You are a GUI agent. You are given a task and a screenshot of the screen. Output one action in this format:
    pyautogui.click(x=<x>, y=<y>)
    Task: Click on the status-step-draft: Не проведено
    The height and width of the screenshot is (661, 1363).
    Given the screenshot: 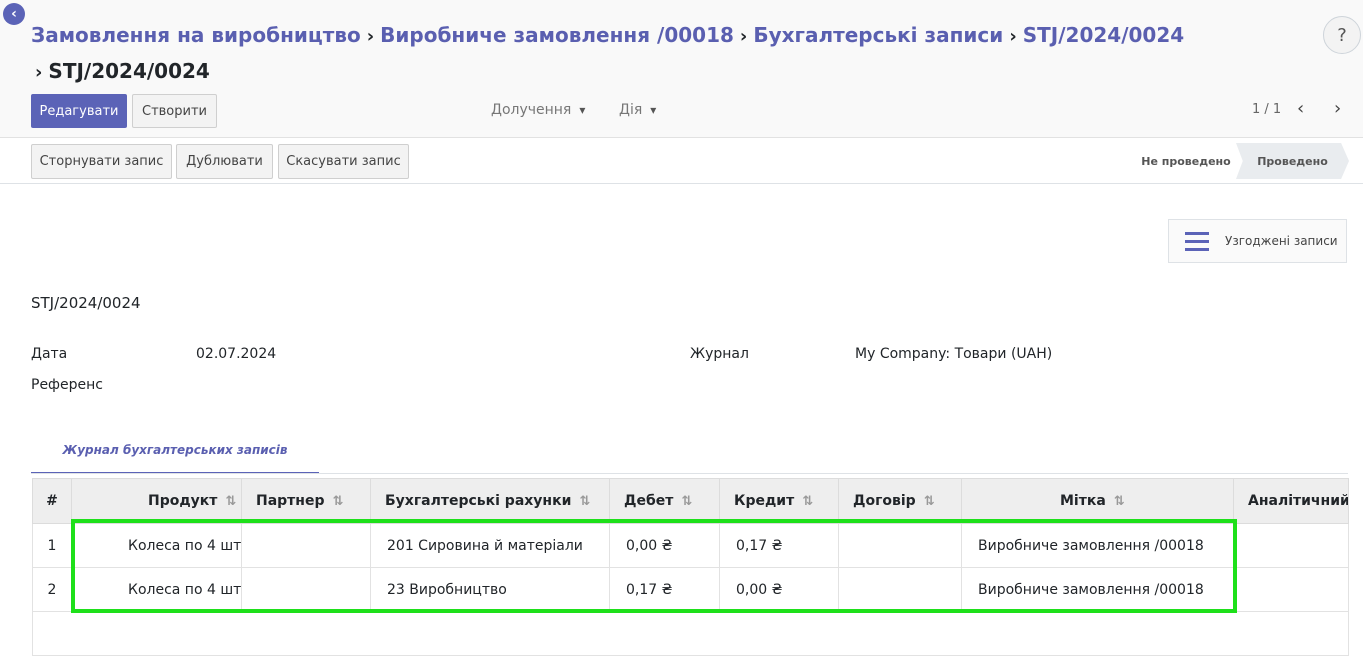 What is the action you would take?
    pyautogui.click(x=1186, y=161)
    